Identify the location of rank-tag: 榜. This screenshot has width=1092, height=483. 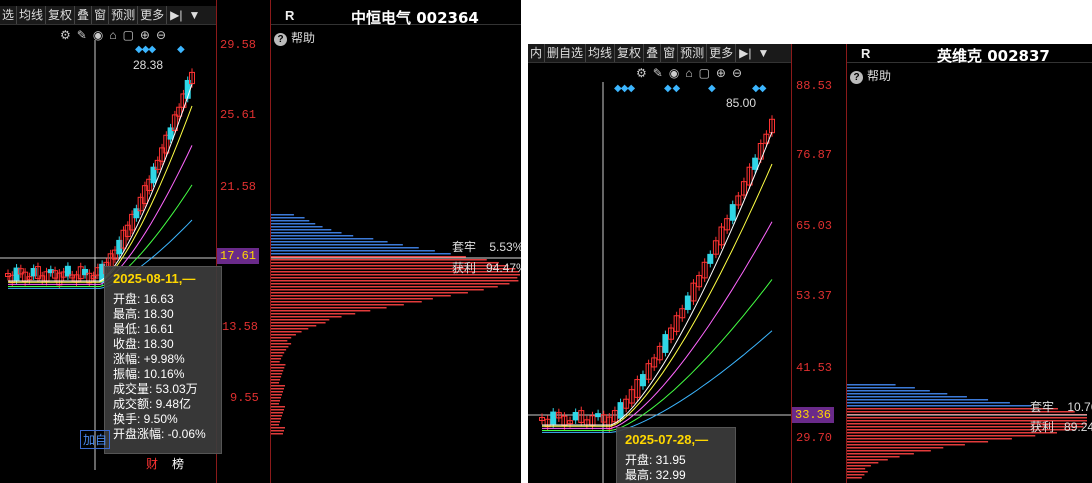
(178, 463).